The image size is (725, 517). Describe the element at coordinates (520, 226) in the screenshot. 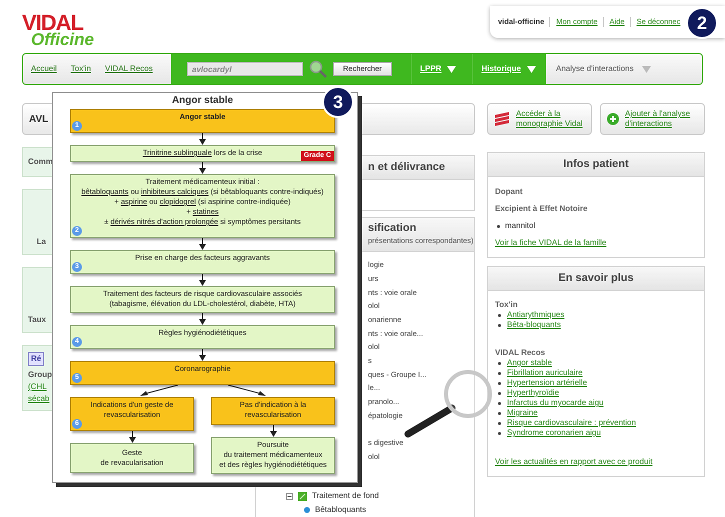

I see `info-item: mannitol` at that location.